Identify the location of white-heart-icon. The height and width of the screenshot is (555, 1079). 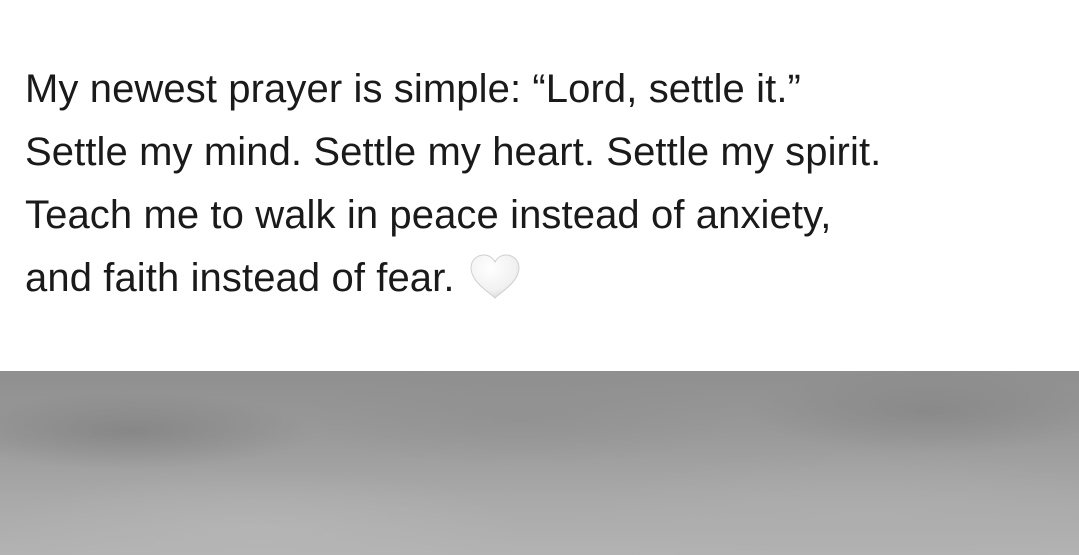
(495, 277).